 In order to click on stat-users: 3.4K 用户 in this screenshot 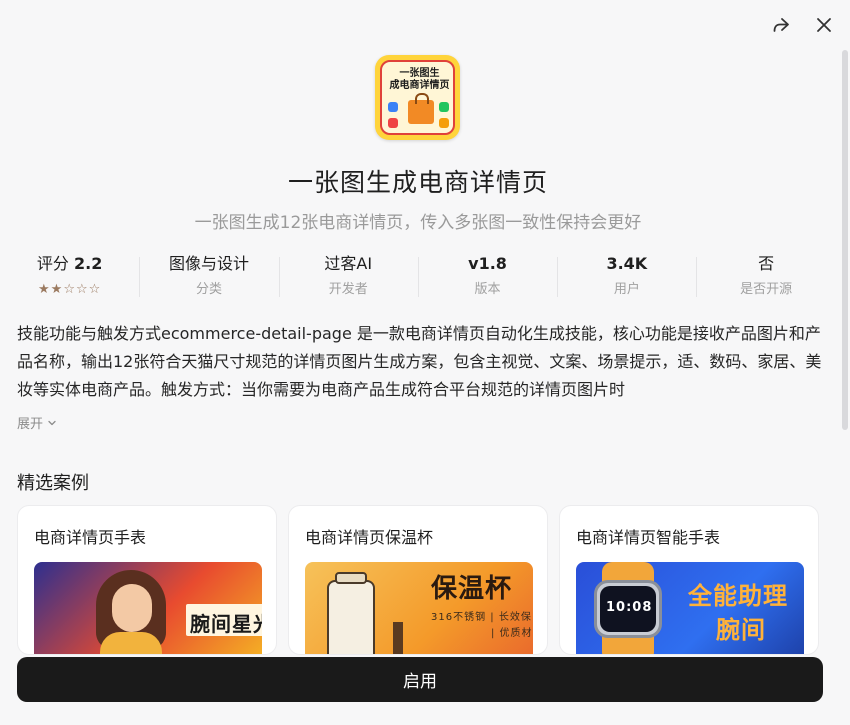, I will do `click(626, 277)`.